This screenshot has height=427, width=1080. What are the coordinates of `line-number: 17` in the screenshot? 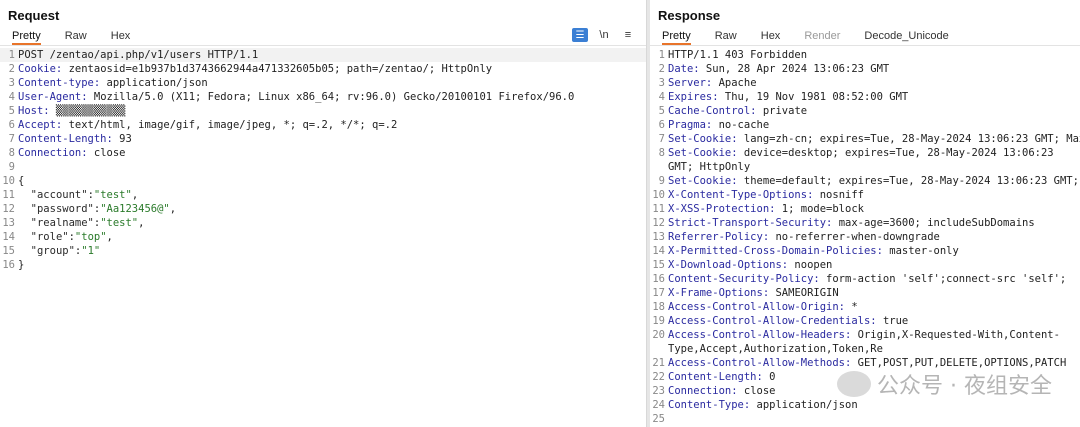 It's located at (658, 293).